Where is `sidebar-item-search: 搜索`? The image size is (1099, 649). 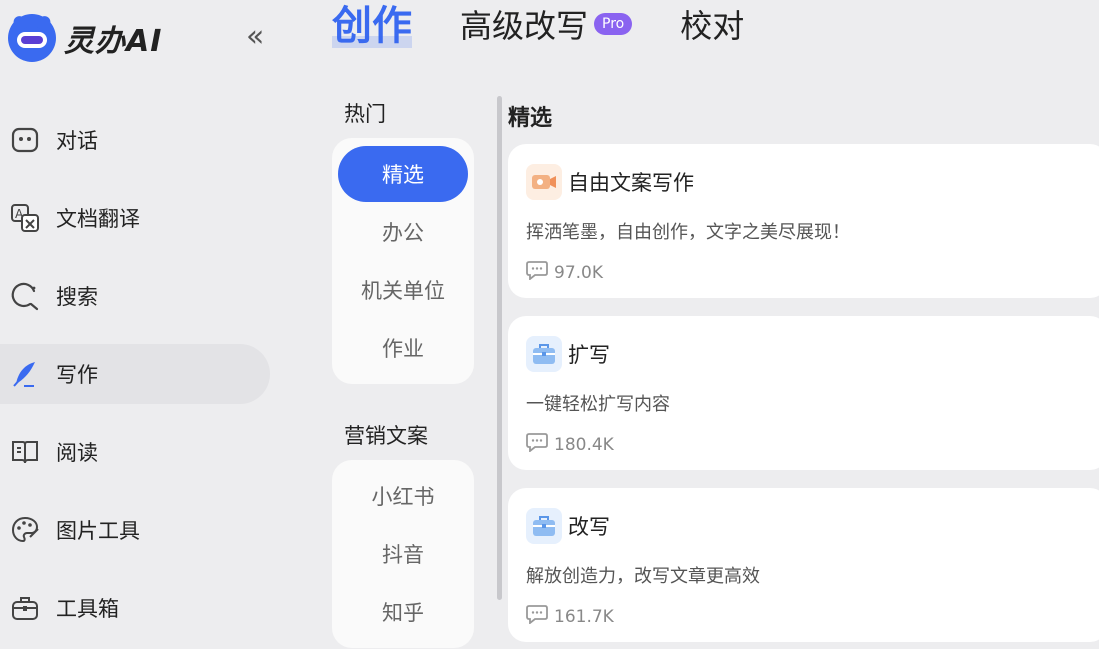 sidebar-item-search: 搜索 is located at coordinates (135, 296).